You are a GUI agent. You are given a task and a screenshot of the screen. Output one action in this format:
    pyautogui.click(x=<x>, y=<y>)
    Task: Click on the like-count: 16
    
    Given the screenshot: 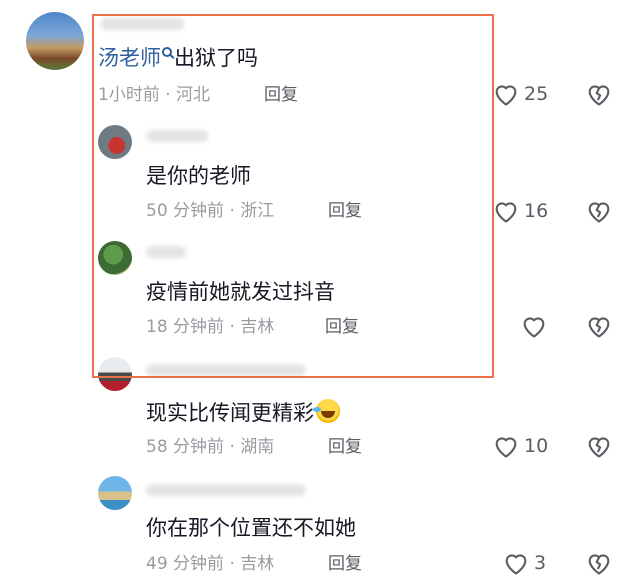 What is the action you would take?
    pyautogui.click(x=536, y=211)
    